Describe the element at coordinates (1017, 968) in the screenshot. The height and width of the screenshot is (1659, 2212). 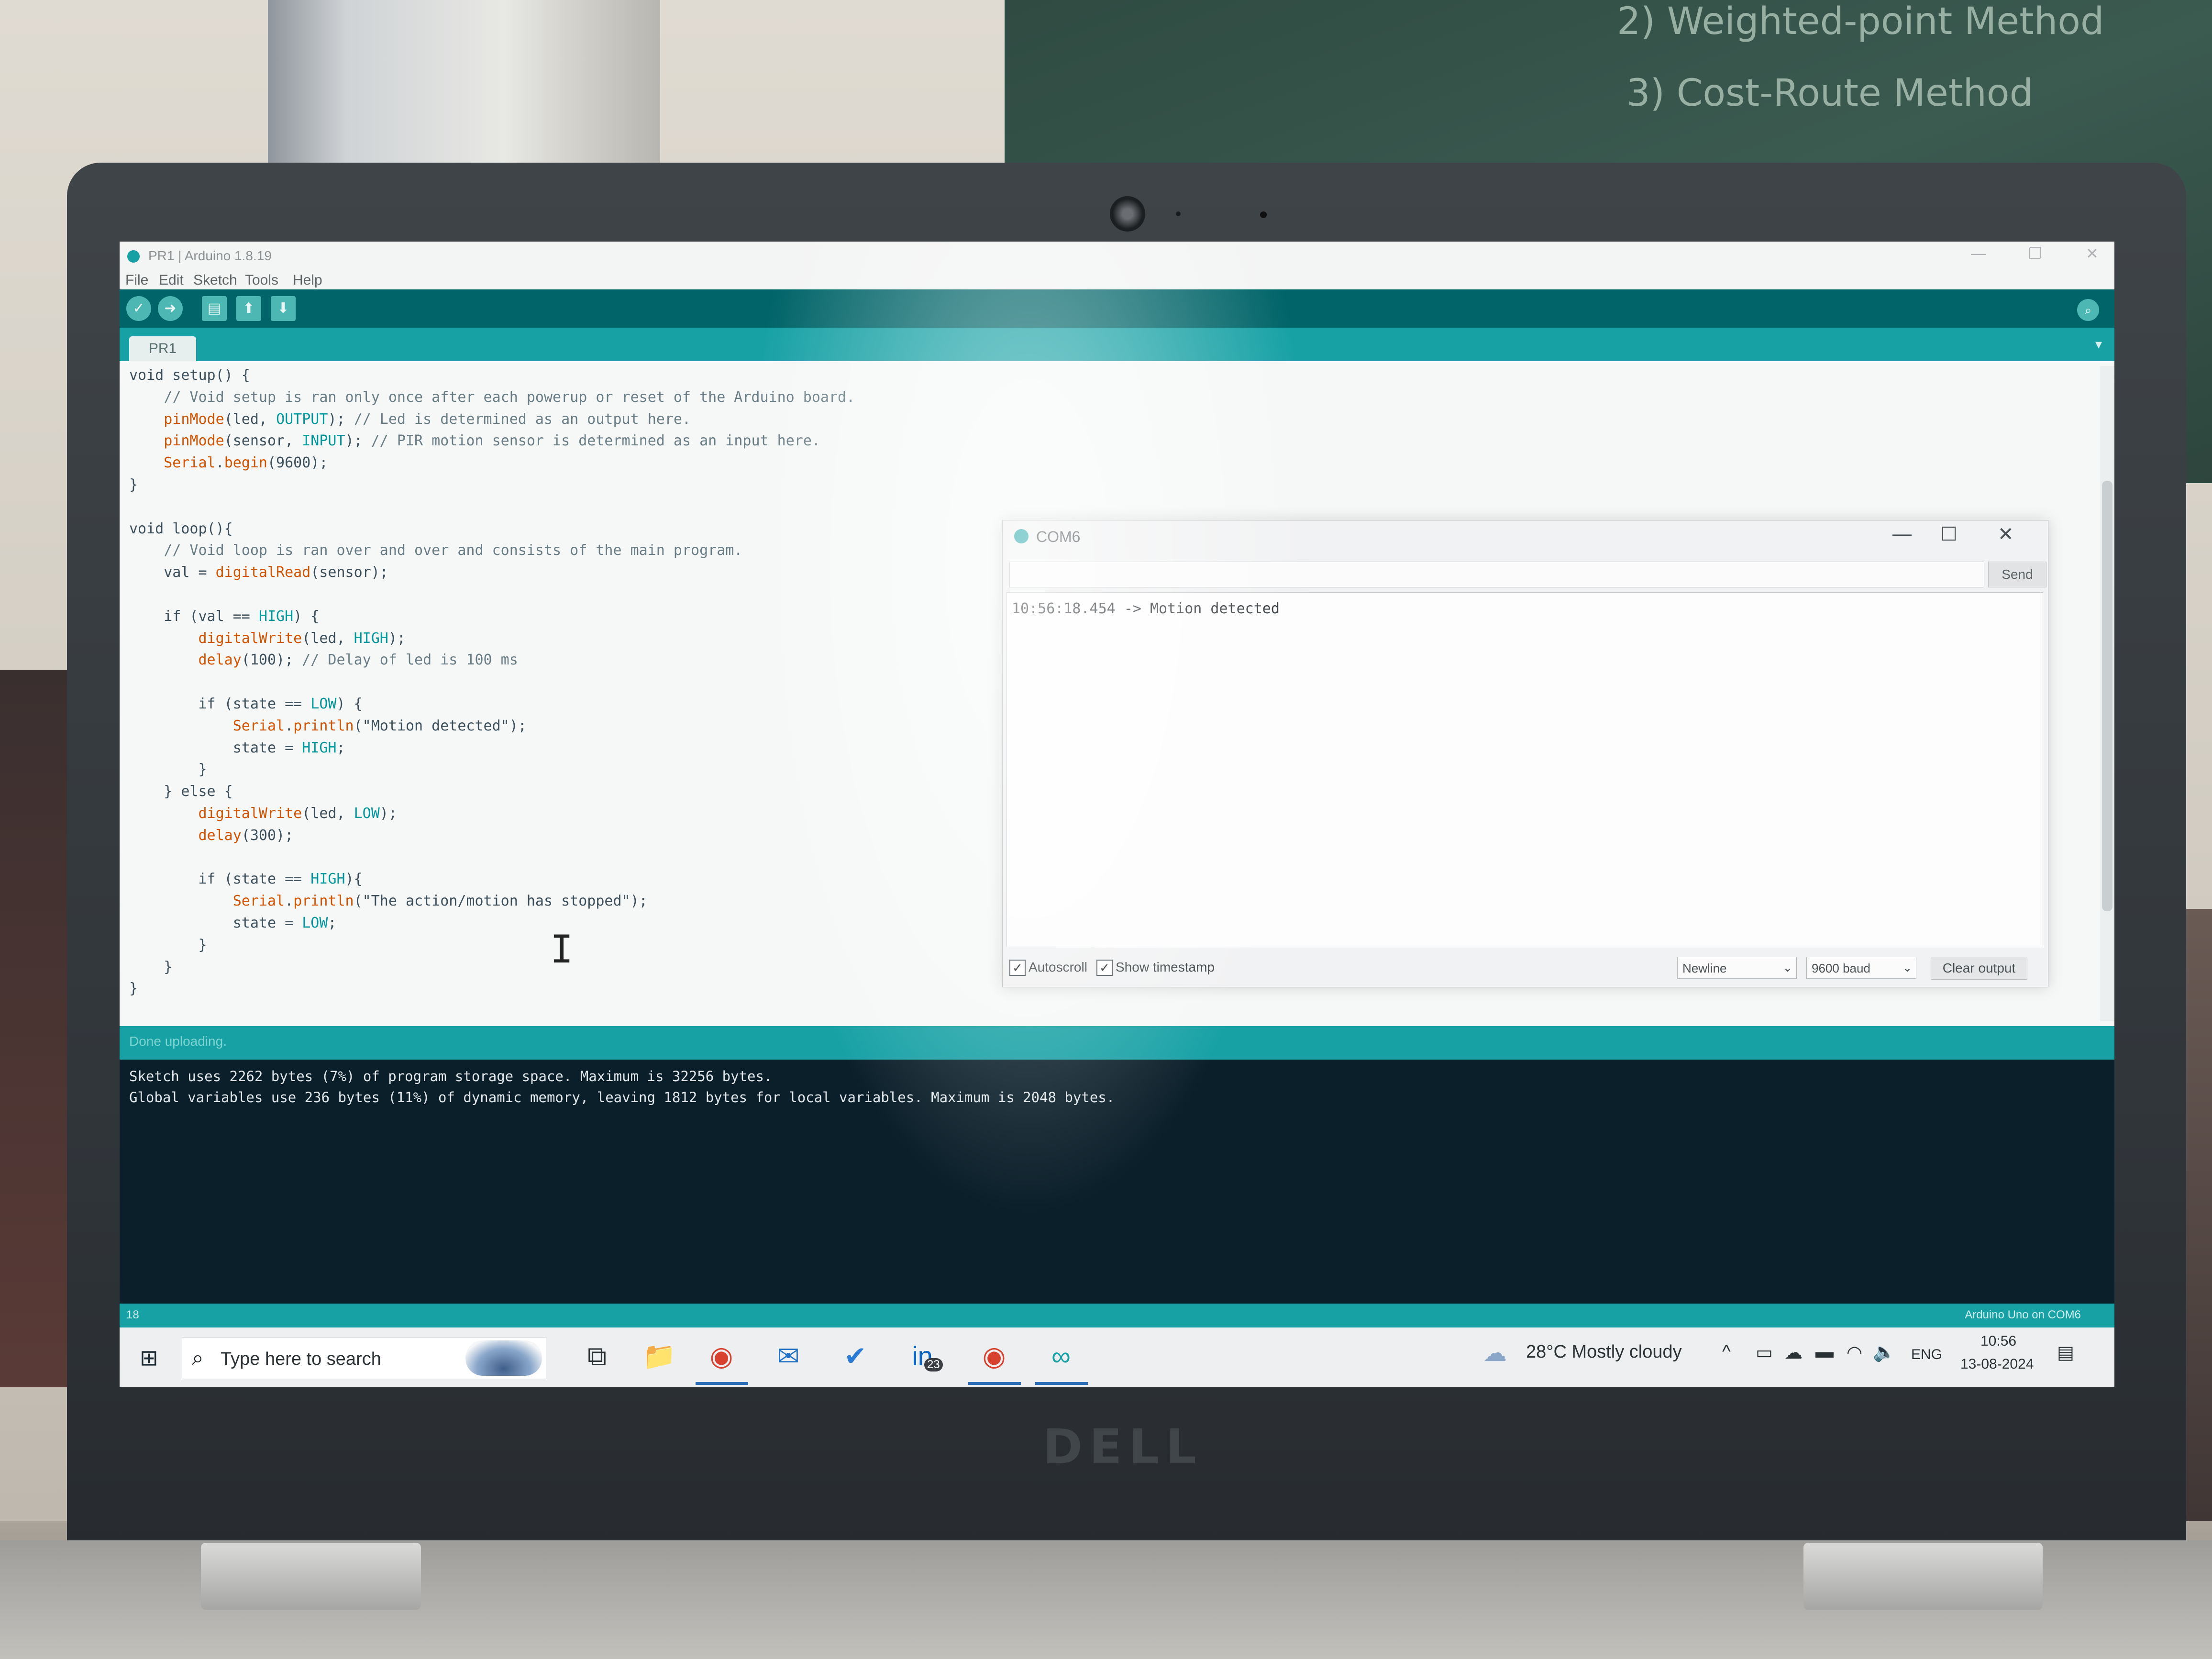
I see `autoscroll-checkbox: ✓` at that location.